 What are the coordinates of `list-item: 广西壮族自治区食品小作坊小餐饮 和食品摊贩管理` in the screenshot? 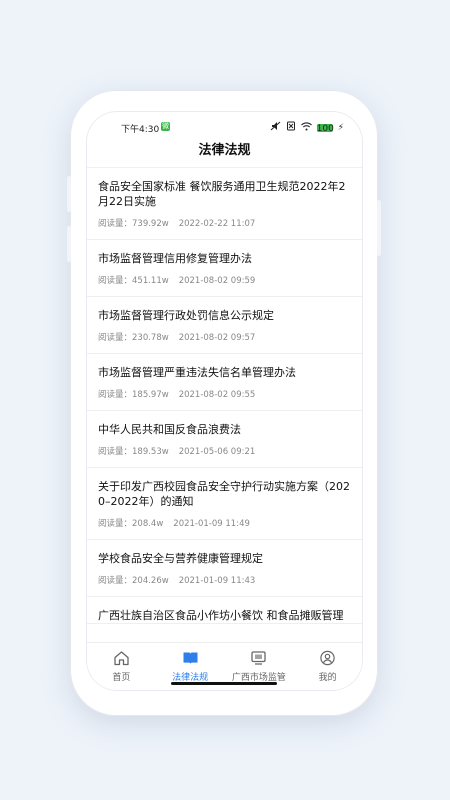 It's located at (224, 610).